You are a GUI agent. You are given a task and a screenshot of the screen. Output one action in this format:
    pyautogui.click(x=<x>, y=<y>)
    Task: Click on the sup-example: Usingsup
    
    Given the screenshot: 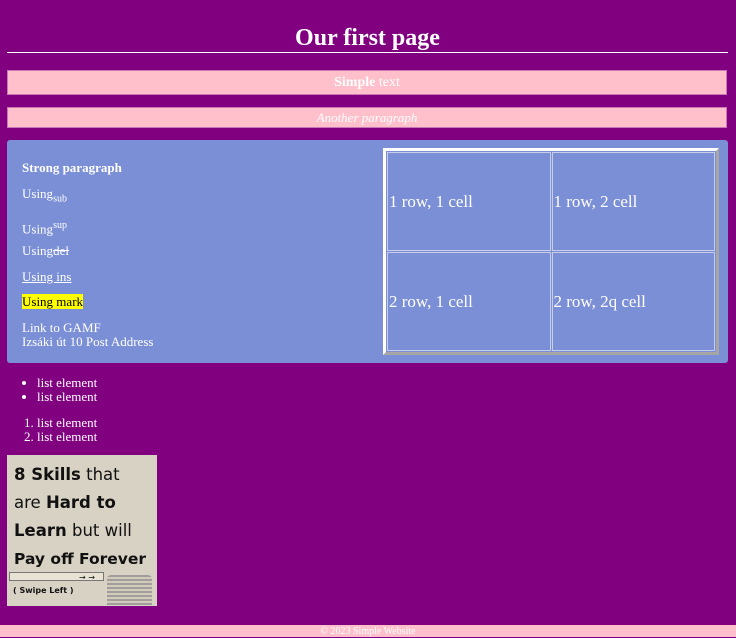 What is the action you would take?
    pyautogui.click(x=44, y=227)
    